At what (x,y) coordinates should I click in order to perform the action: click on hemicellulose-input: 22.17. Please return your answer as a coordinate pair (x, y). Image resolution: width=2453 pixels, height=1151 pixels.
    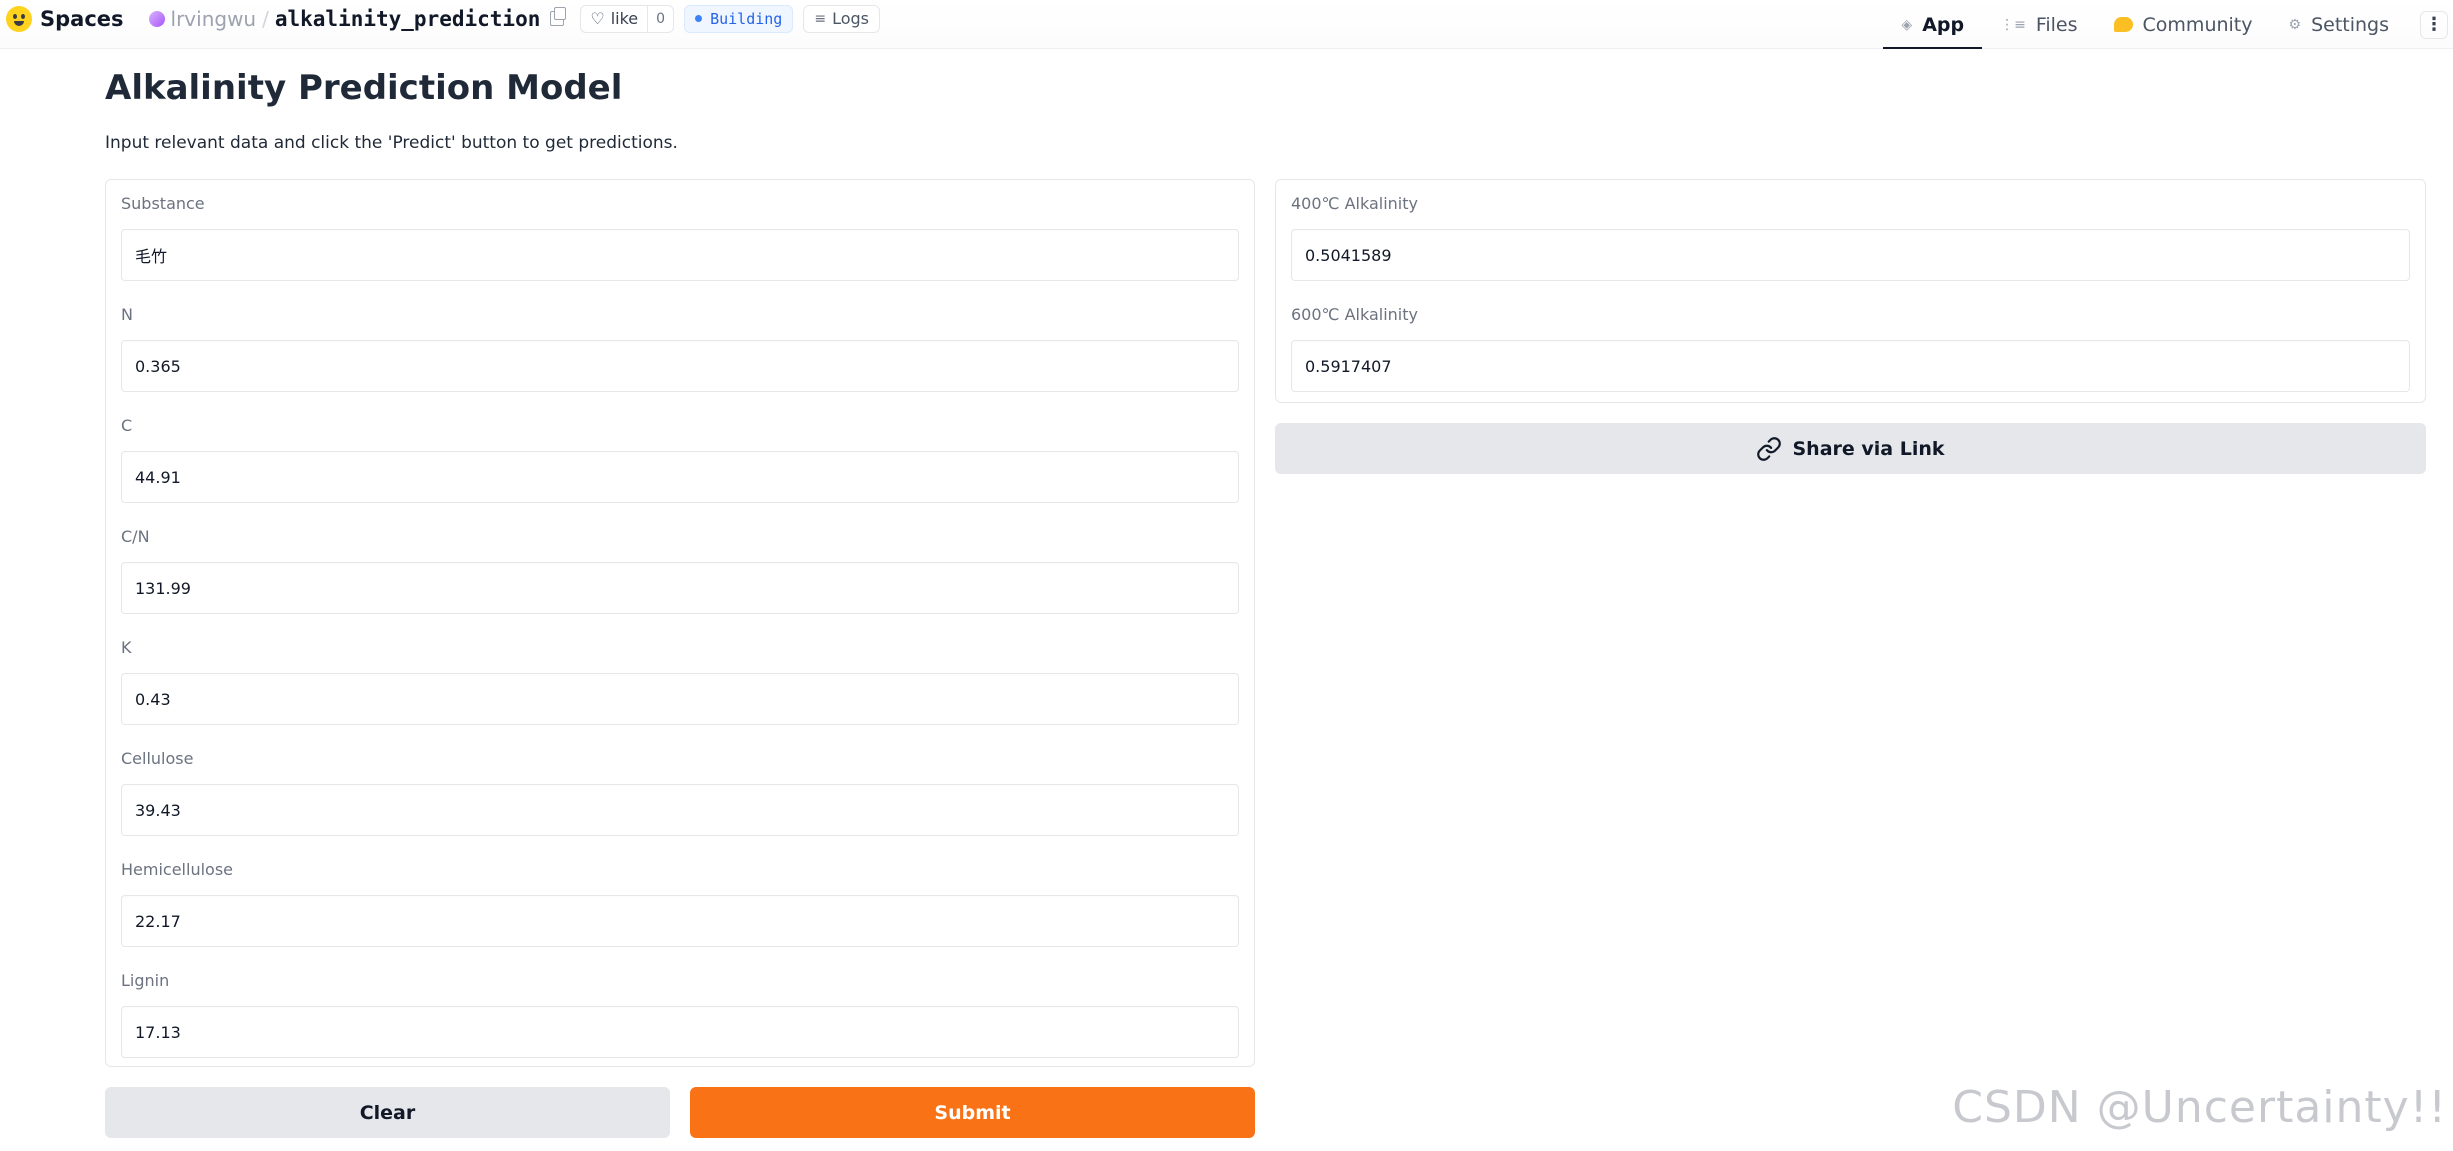
    Looking at the image, I should click on (680, 921).